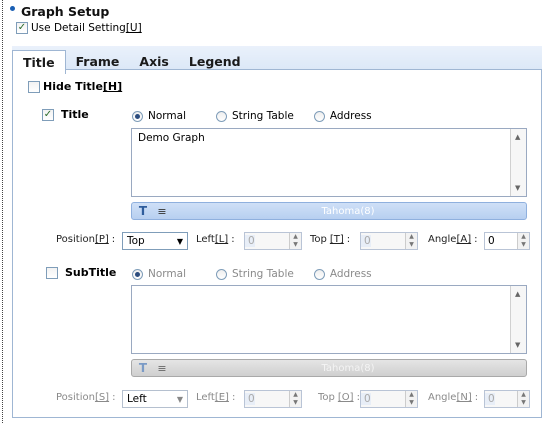  I want to click on subtitle-left-value: 0, so click(250, 399).